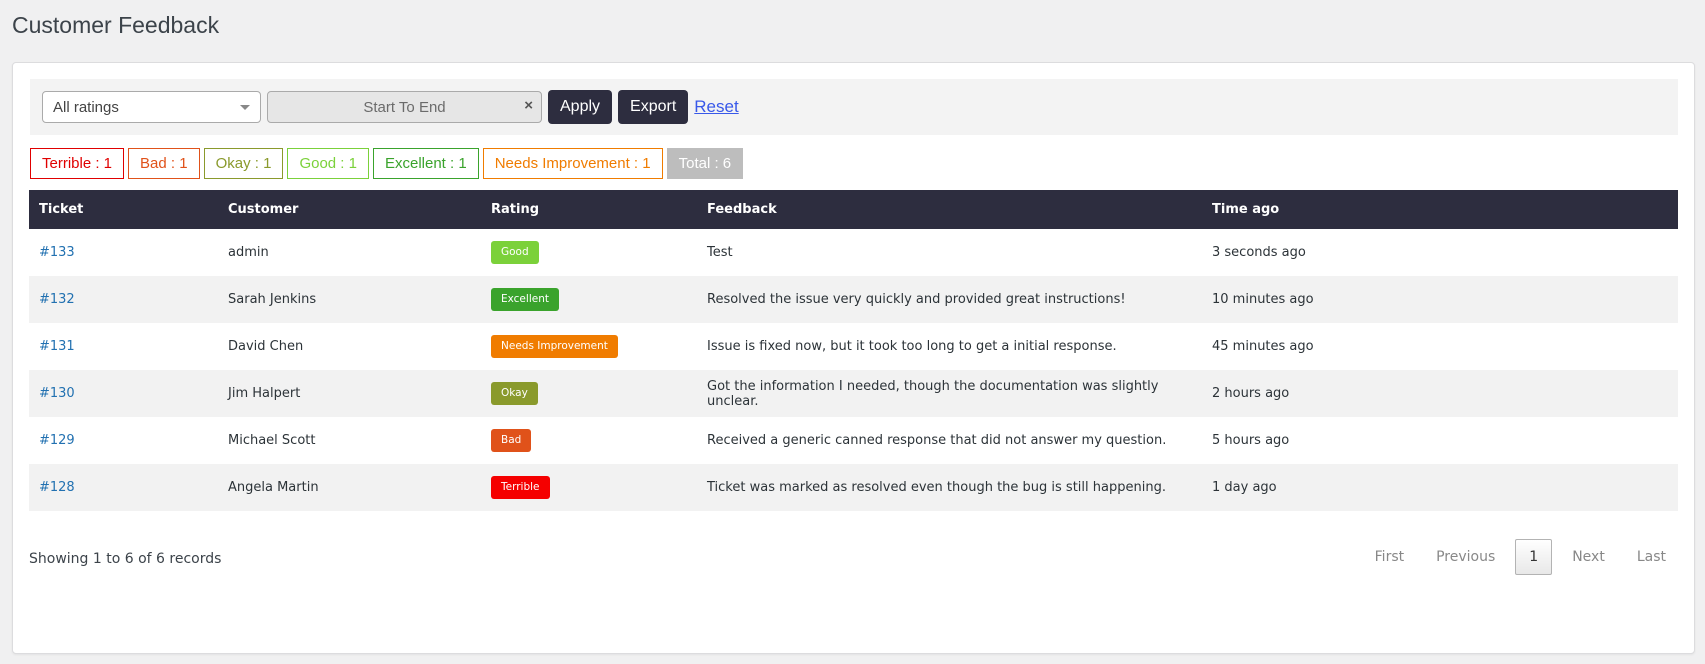  I want to click on pagination-next: Next, so click(1588, 557).